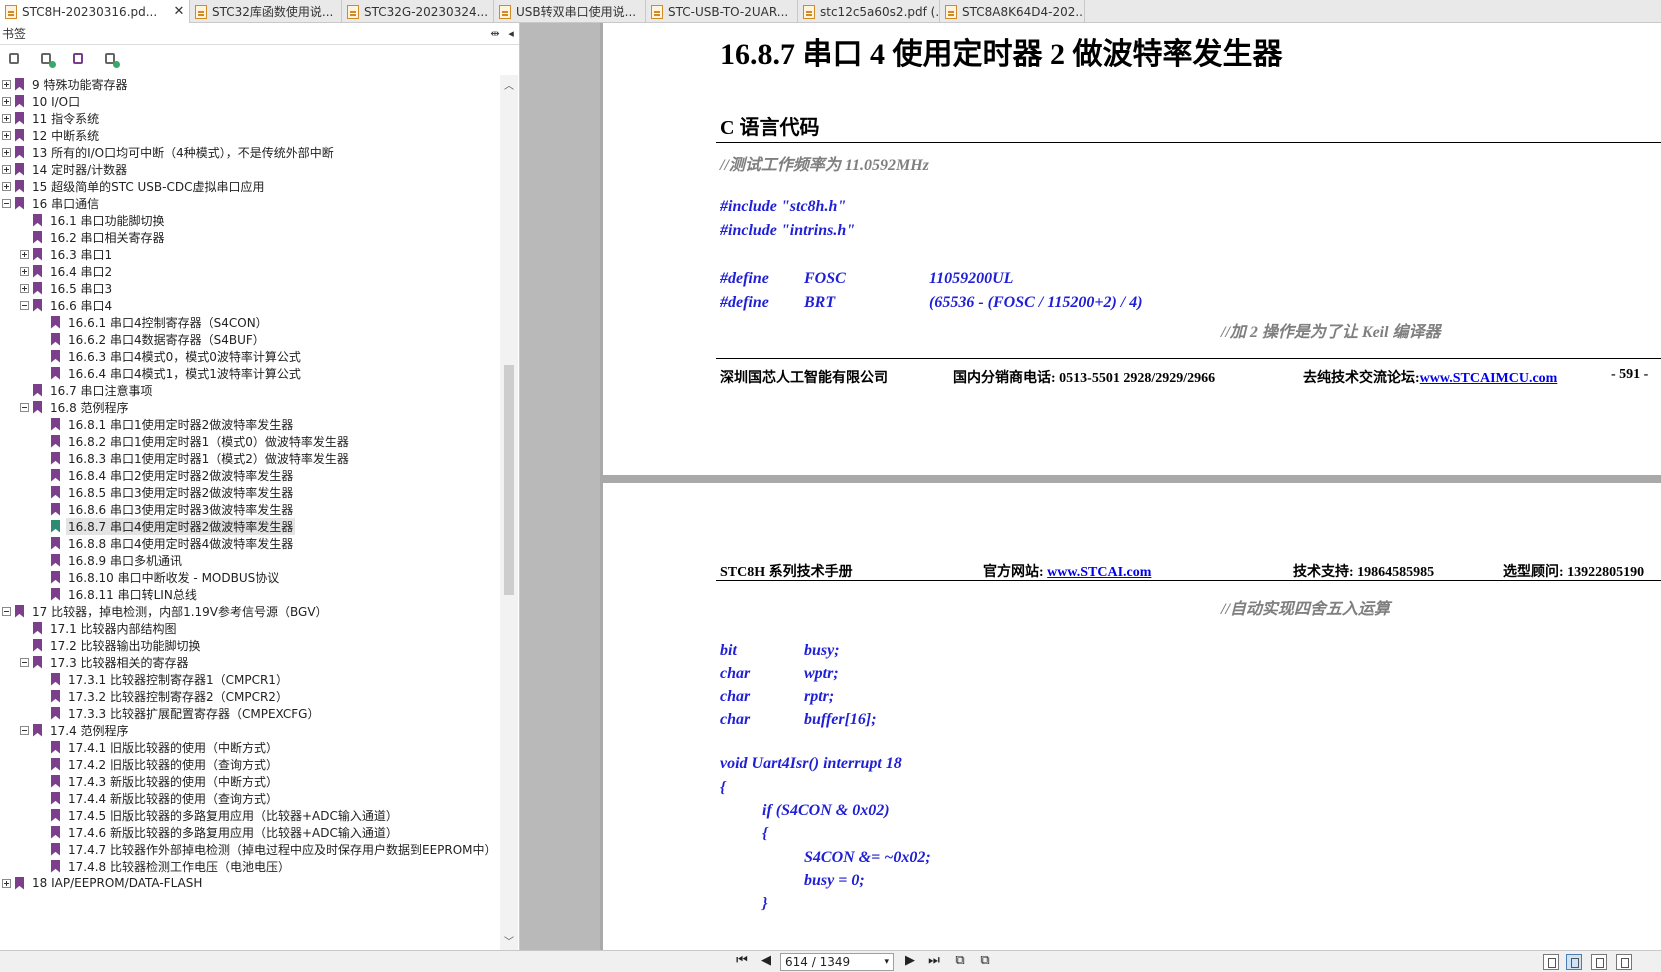 The image size is (1661, 972). I want to click on view-forward-icon: ⧉, so click(985, 960).